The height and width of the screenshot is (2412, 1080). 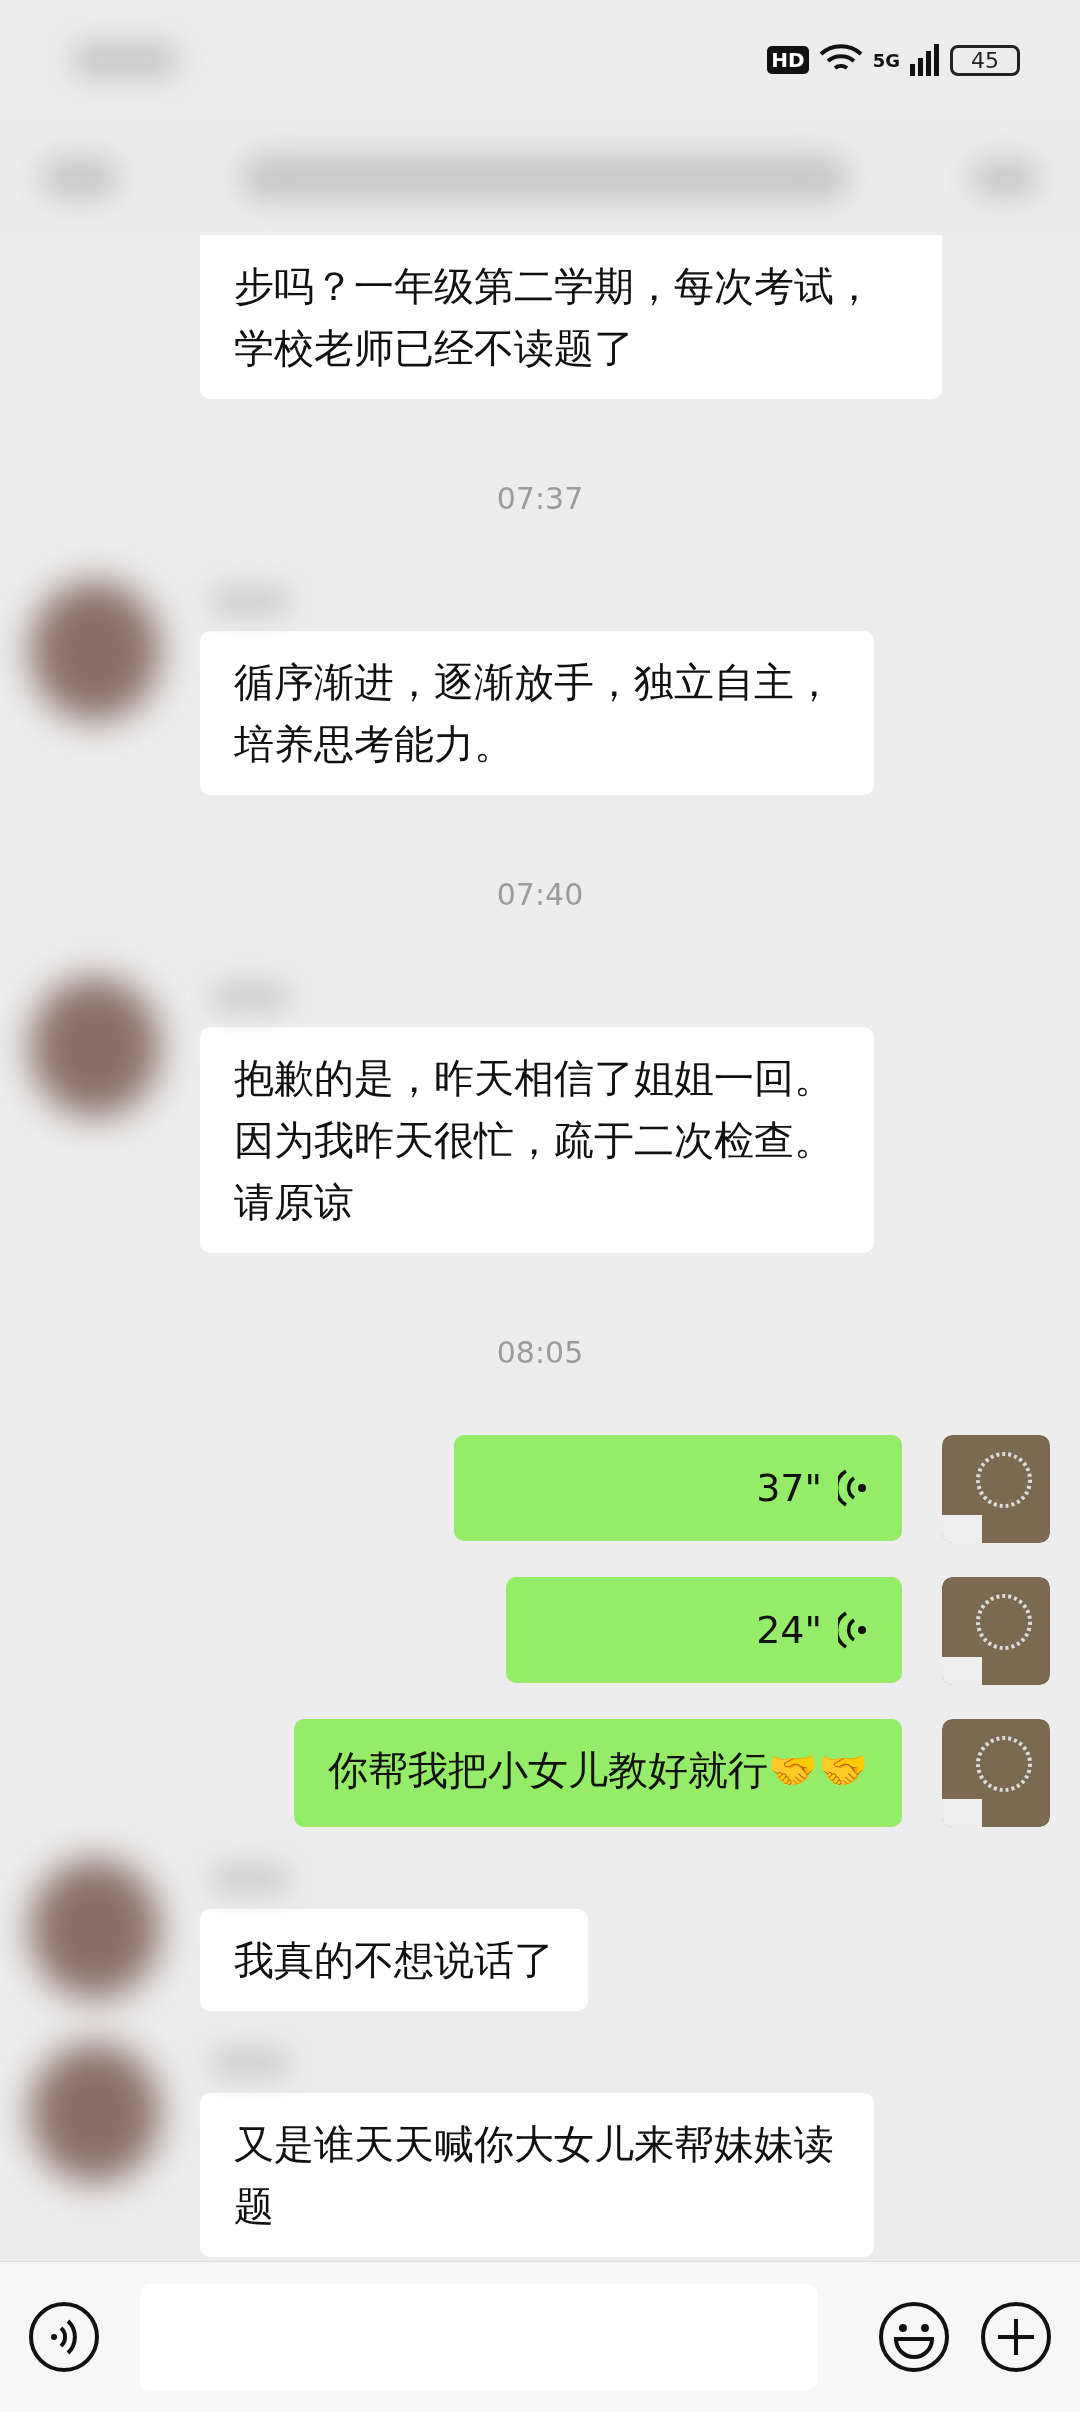 I want to click on battery-level: 45, so click(x=985, y=60).